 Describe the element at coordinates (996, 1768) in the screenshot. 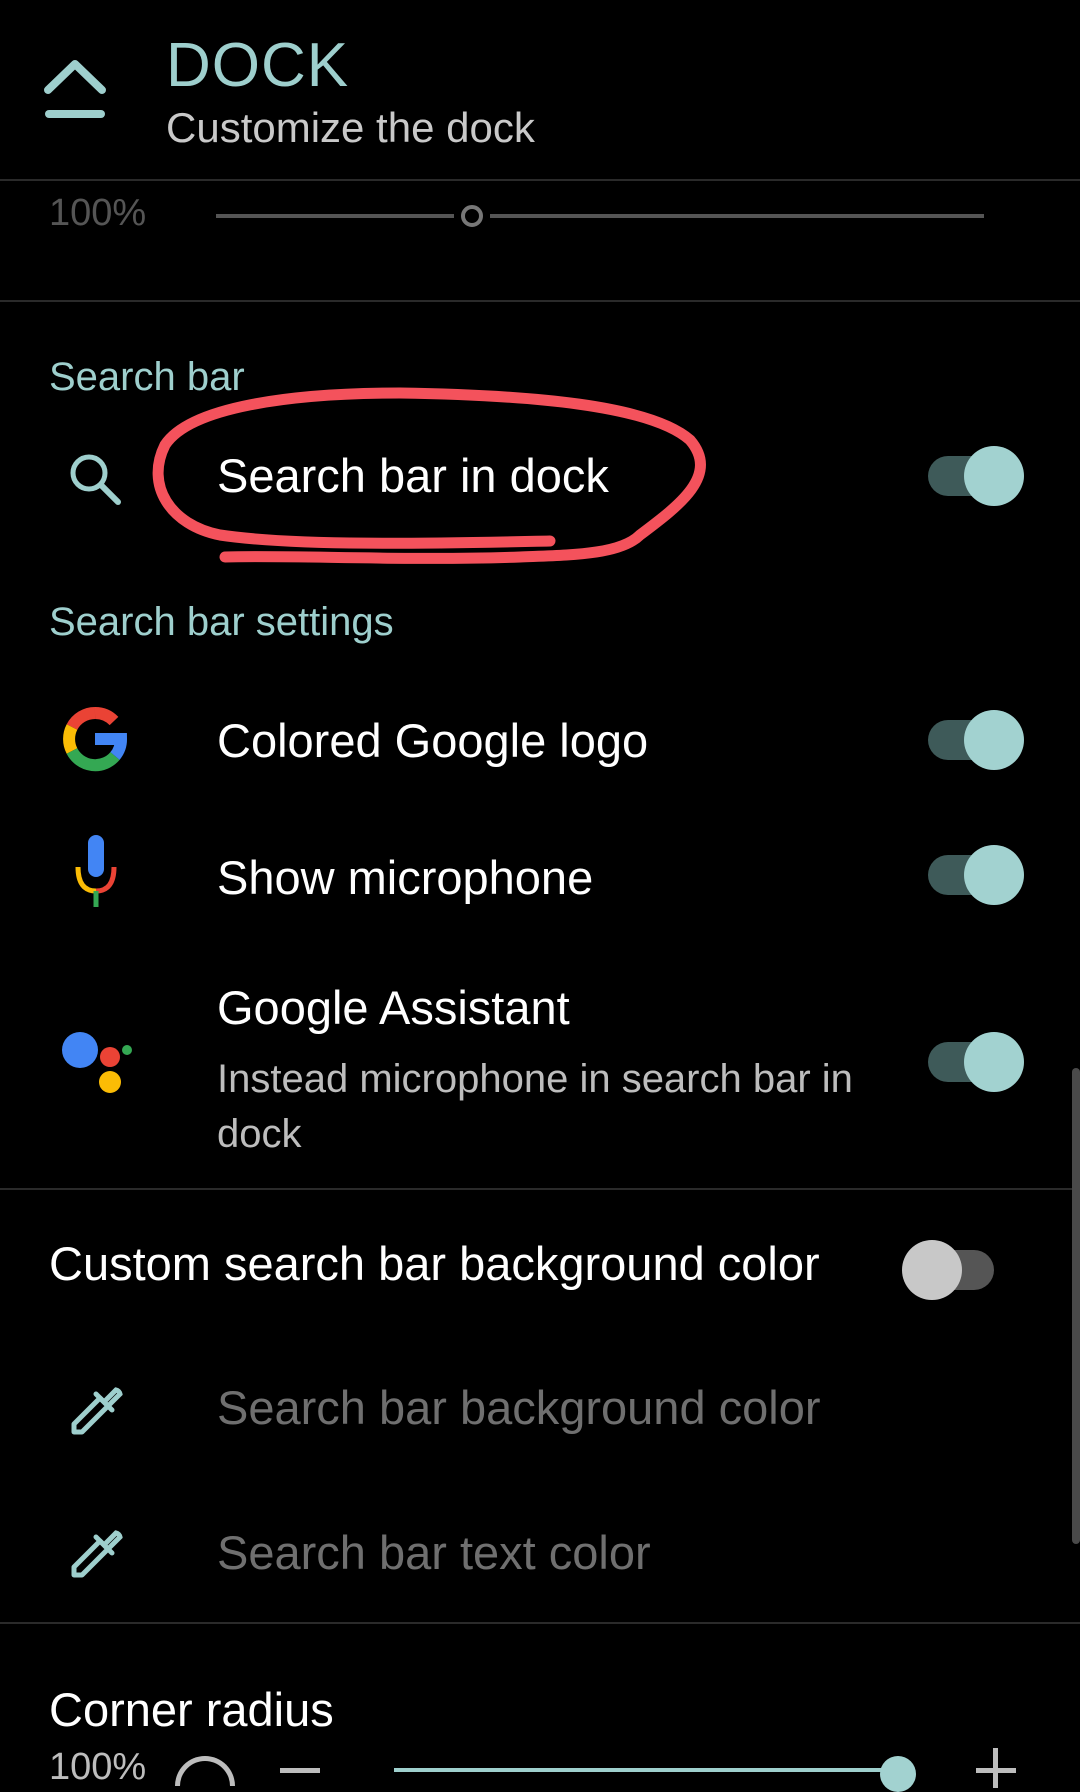

I see `increase-icon` at that location.